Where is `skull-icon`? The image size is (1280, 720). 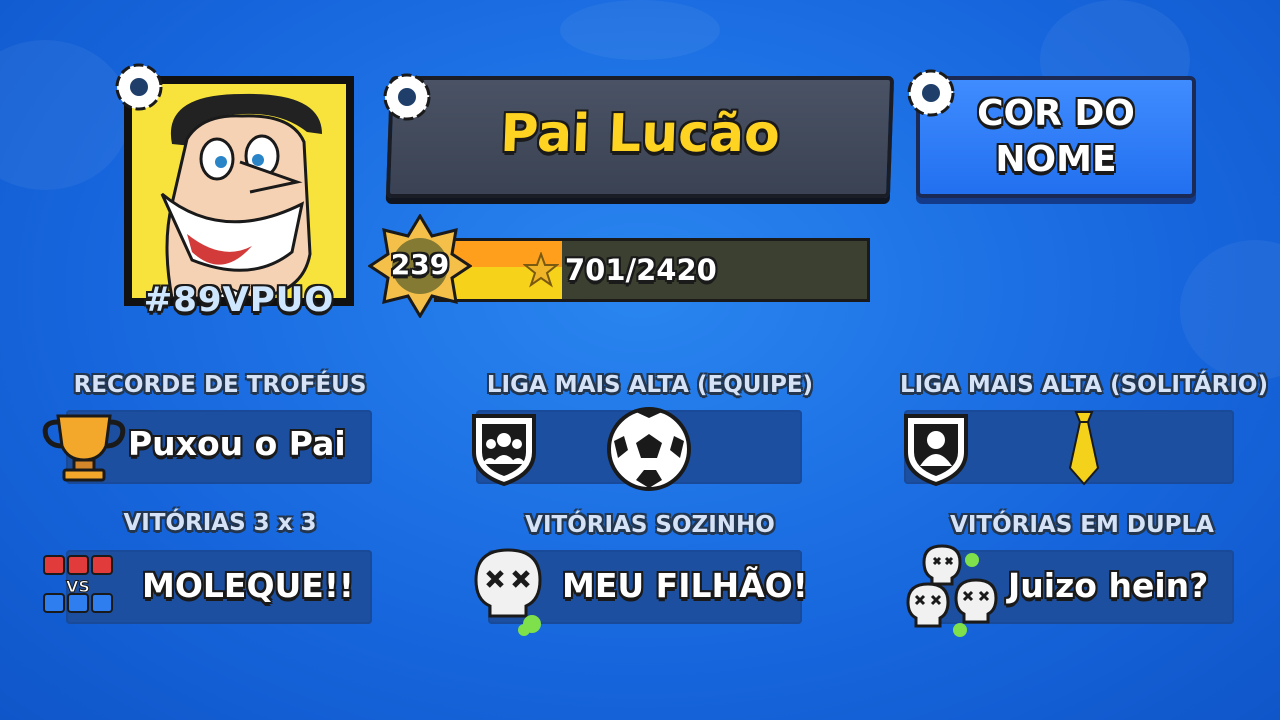
skull-icon is located at coordinates (508, 592).